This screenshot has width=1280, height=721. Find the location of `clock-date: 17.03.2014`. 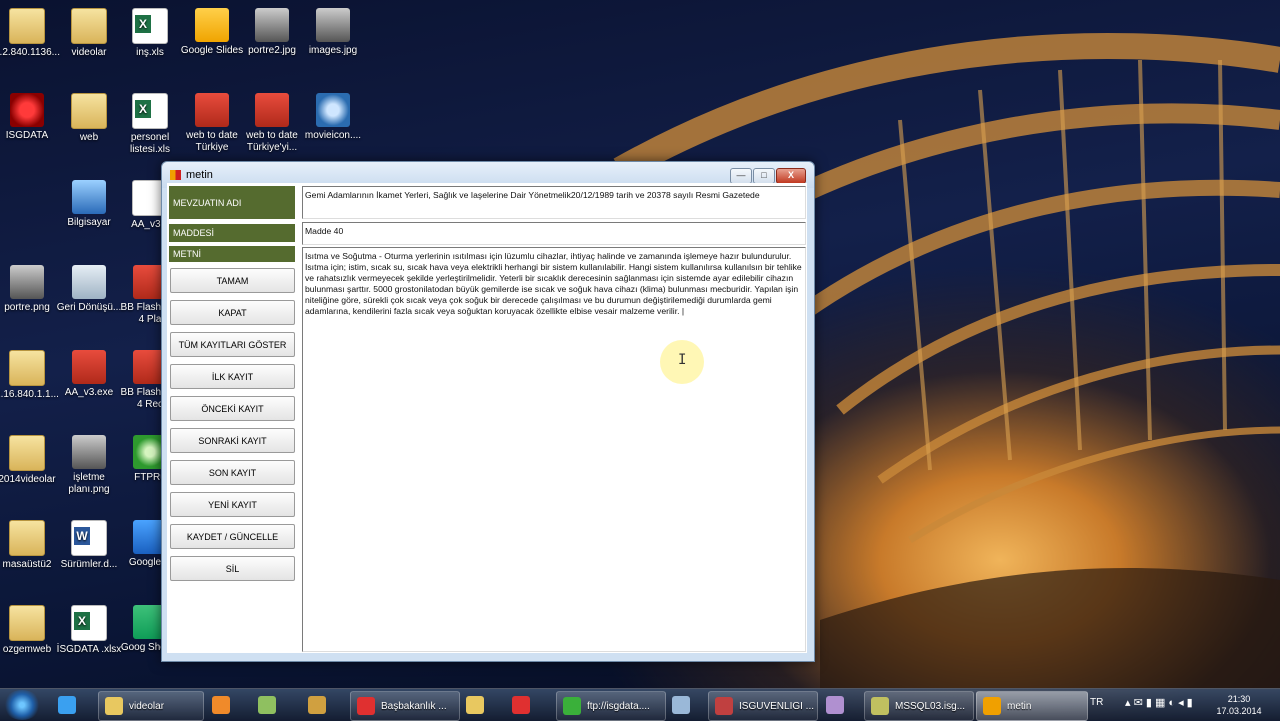

clock-date: 17.03.2014 is located at coordinates (1239, 711).